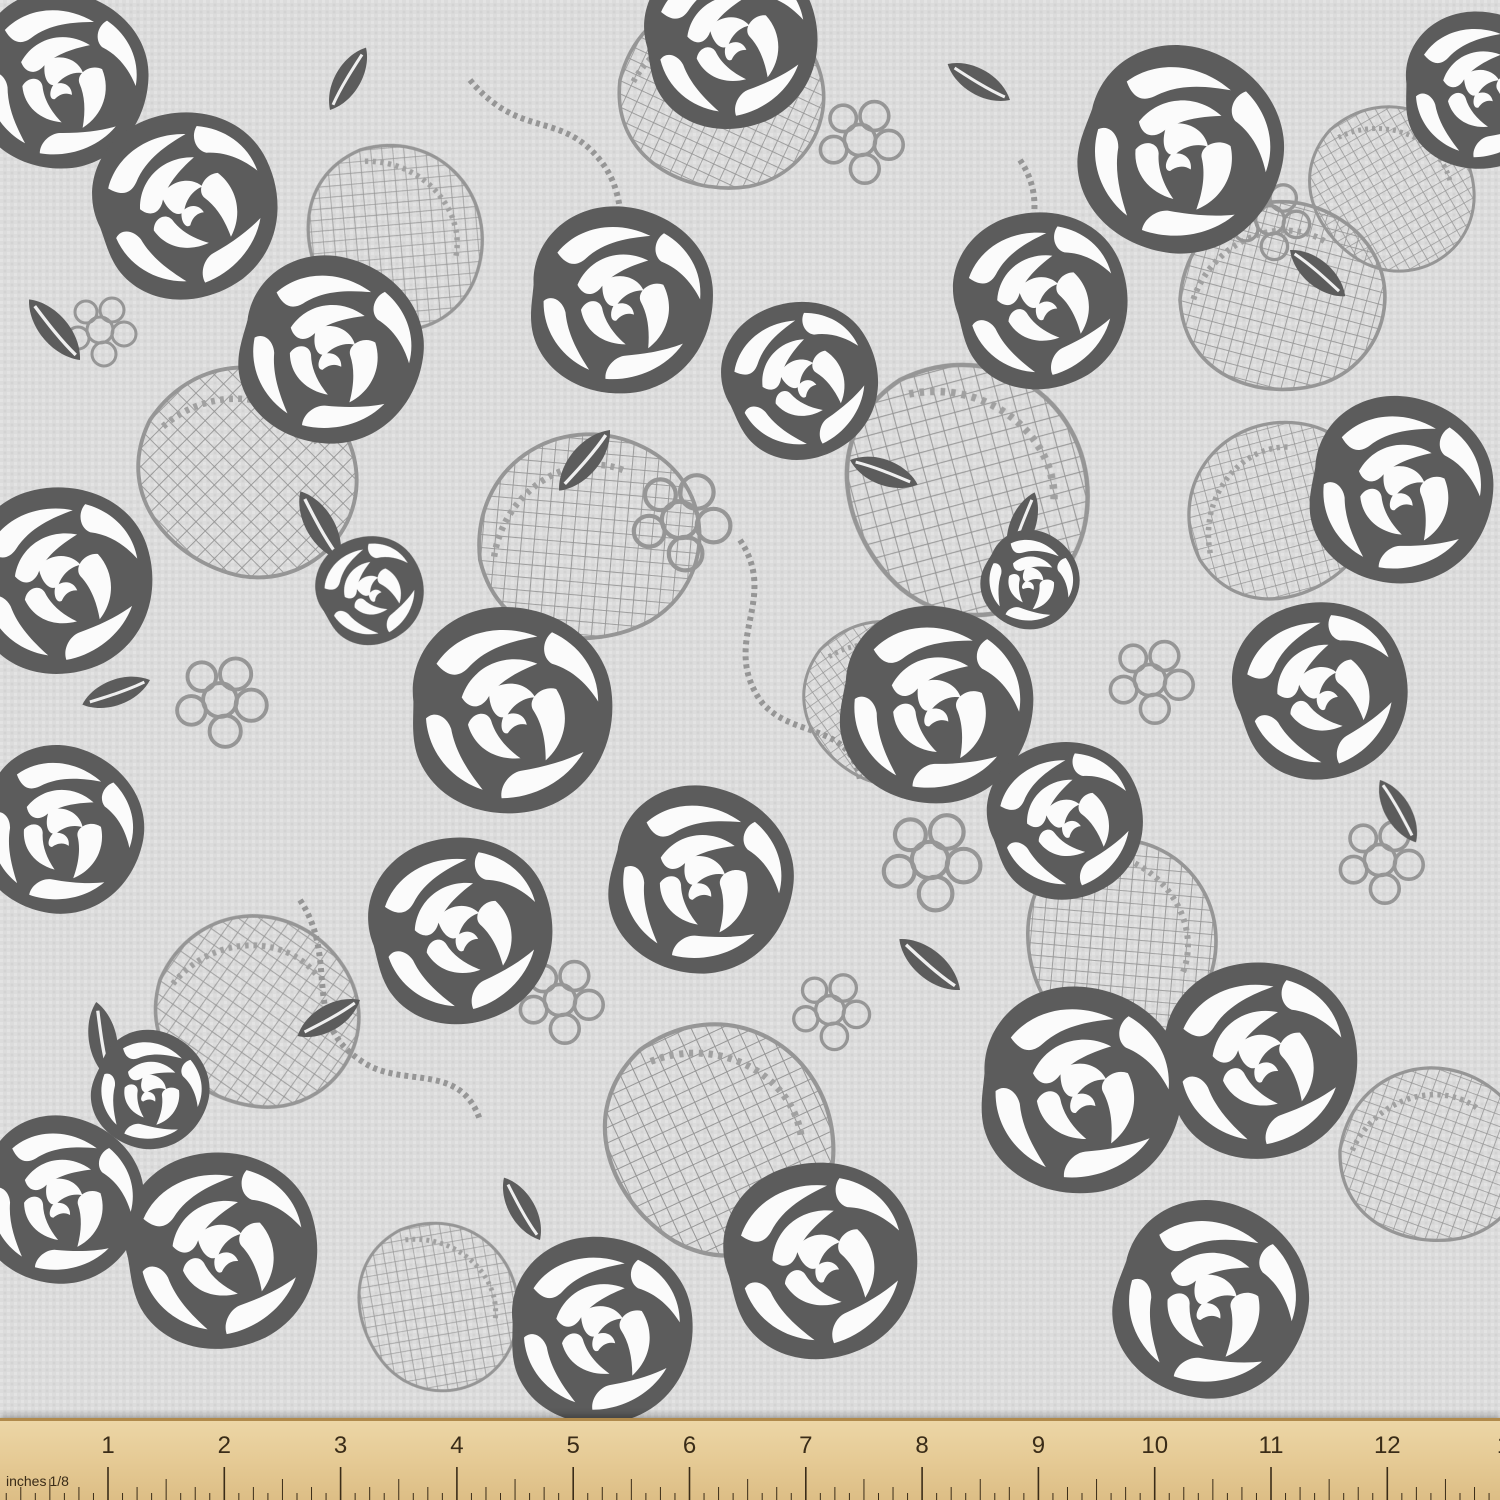 This screenshot has width=1500, height=1500. What do you see at coordinates (456, 1445) in the screenshot?
I see `ruler-number: 4` at bounding box center [456, 1445].